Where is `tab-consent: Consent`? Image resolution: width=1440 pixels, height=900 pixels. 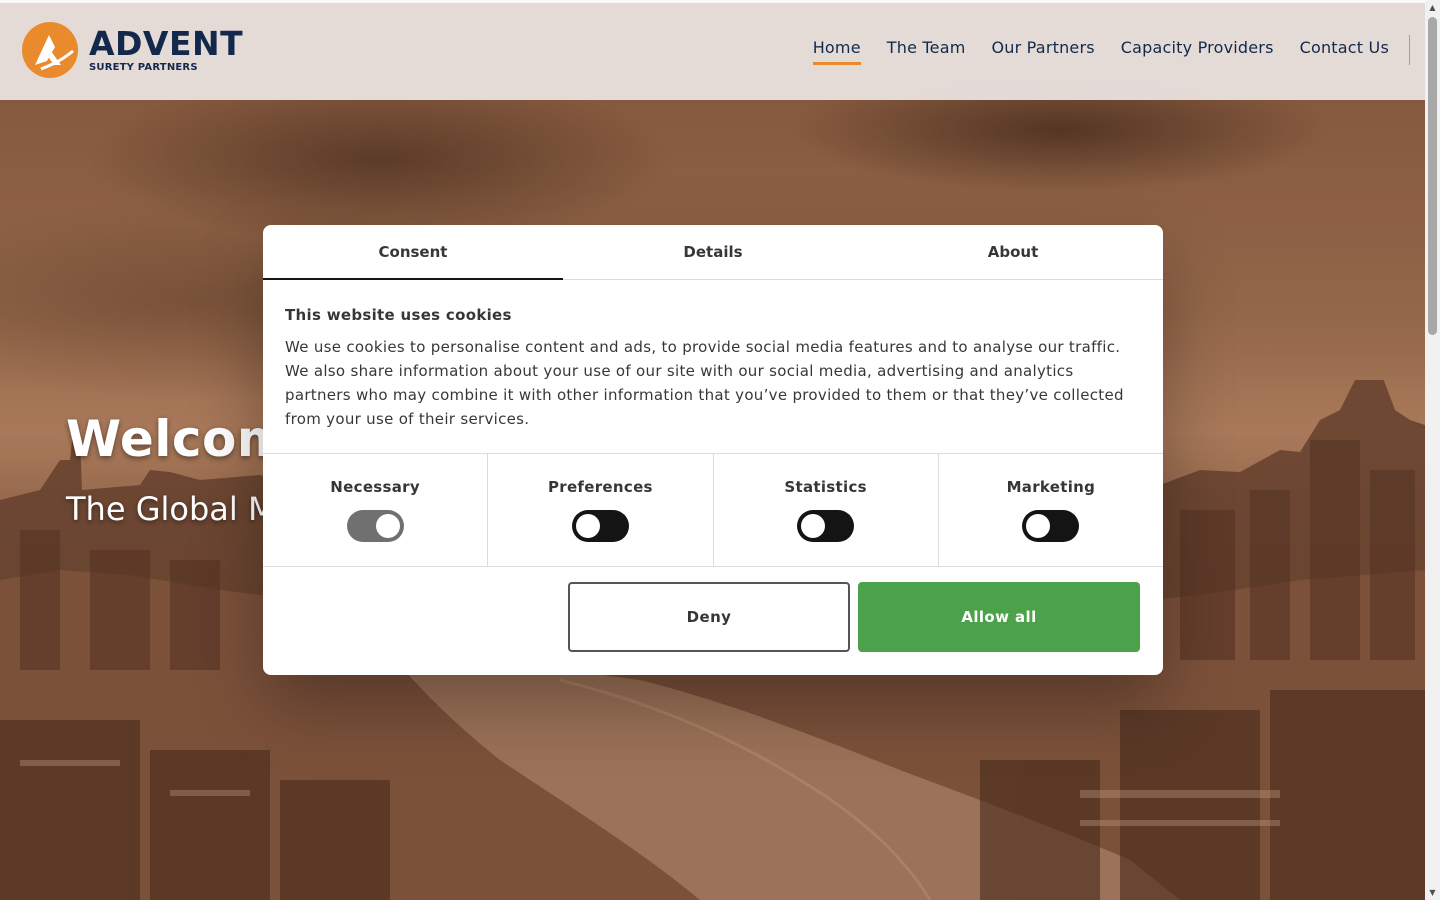
tab-consent: Consent is located at coordinates (413, 252).